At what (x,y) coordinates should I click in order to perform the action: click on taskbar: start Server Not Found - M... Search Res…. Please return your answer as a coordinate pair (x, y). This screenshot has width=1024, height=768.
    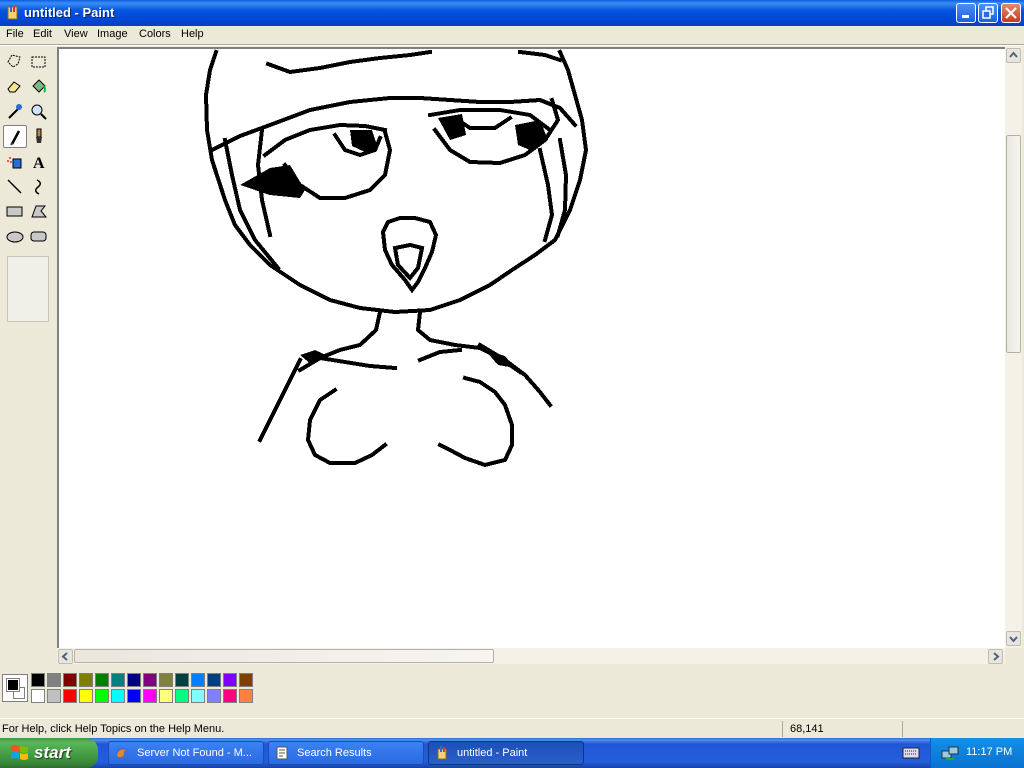
    Looking at the image, I should click on (512, 753).